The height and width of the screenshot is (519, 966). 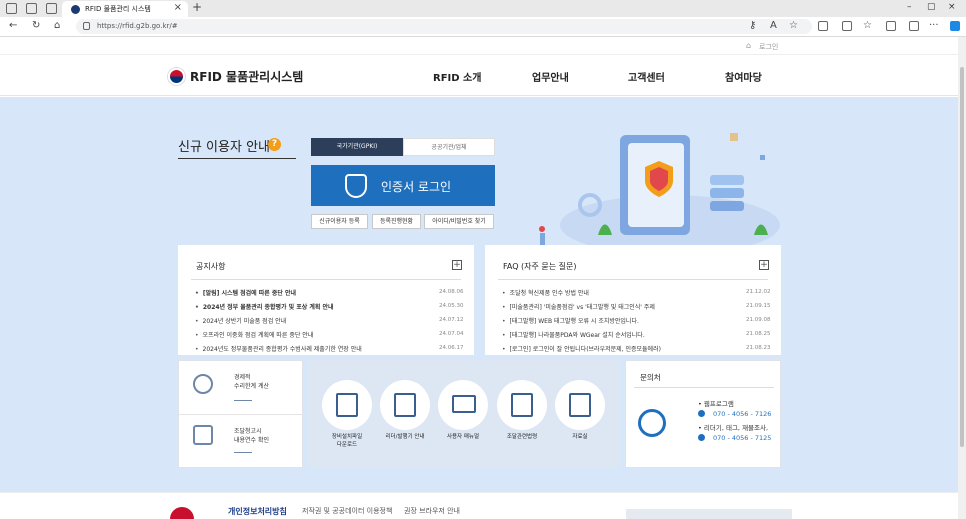 What do you see at coordinates (278, 348) in the screenshot?
I see `notice-item: • 2024년도 정부물품관리 종합평가 수범사례 제출기한 연장 안내` at bounding box center [278, 348].